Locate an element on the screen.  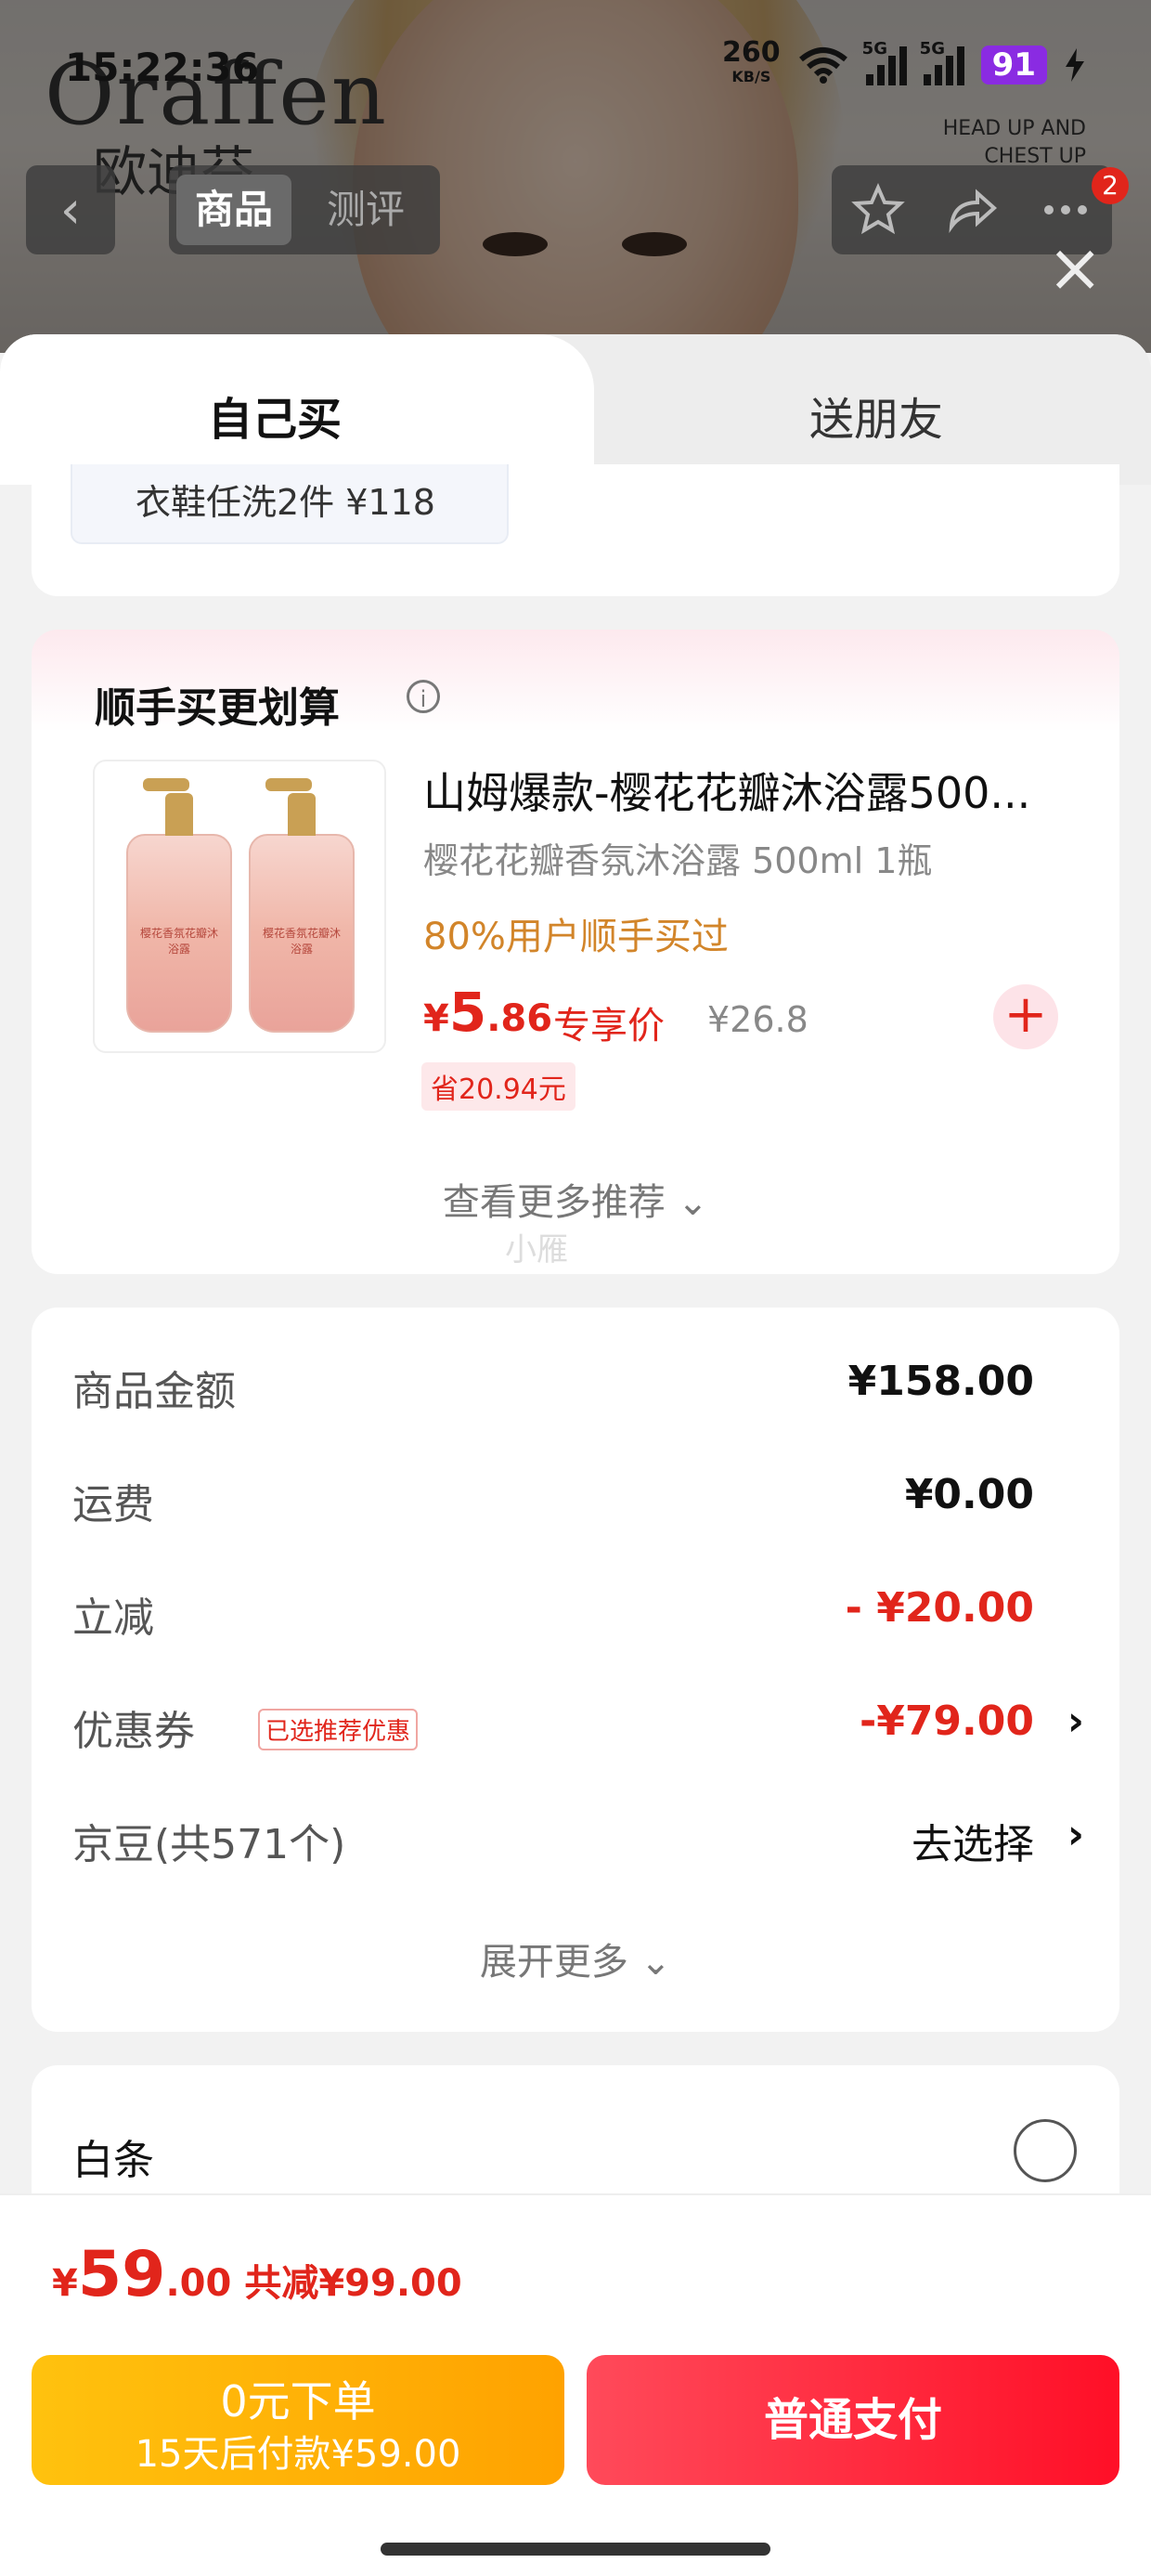
expand-more-button: 展开更多 ⌄ is located at coordinates (575, 1959).